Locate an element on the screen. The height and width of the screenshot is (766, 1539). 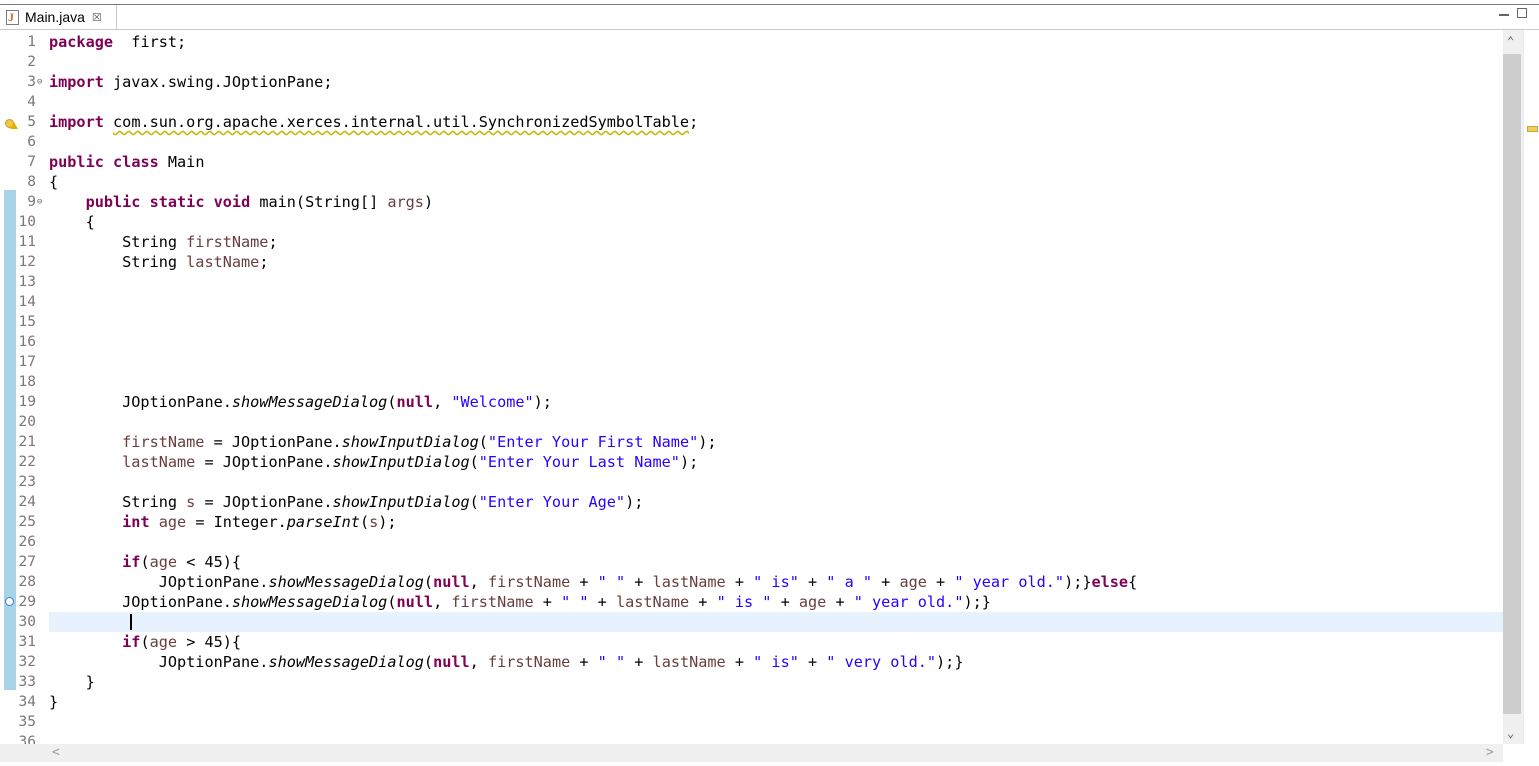
code-line: 7 public class Main is located at coordinates (751, 162).